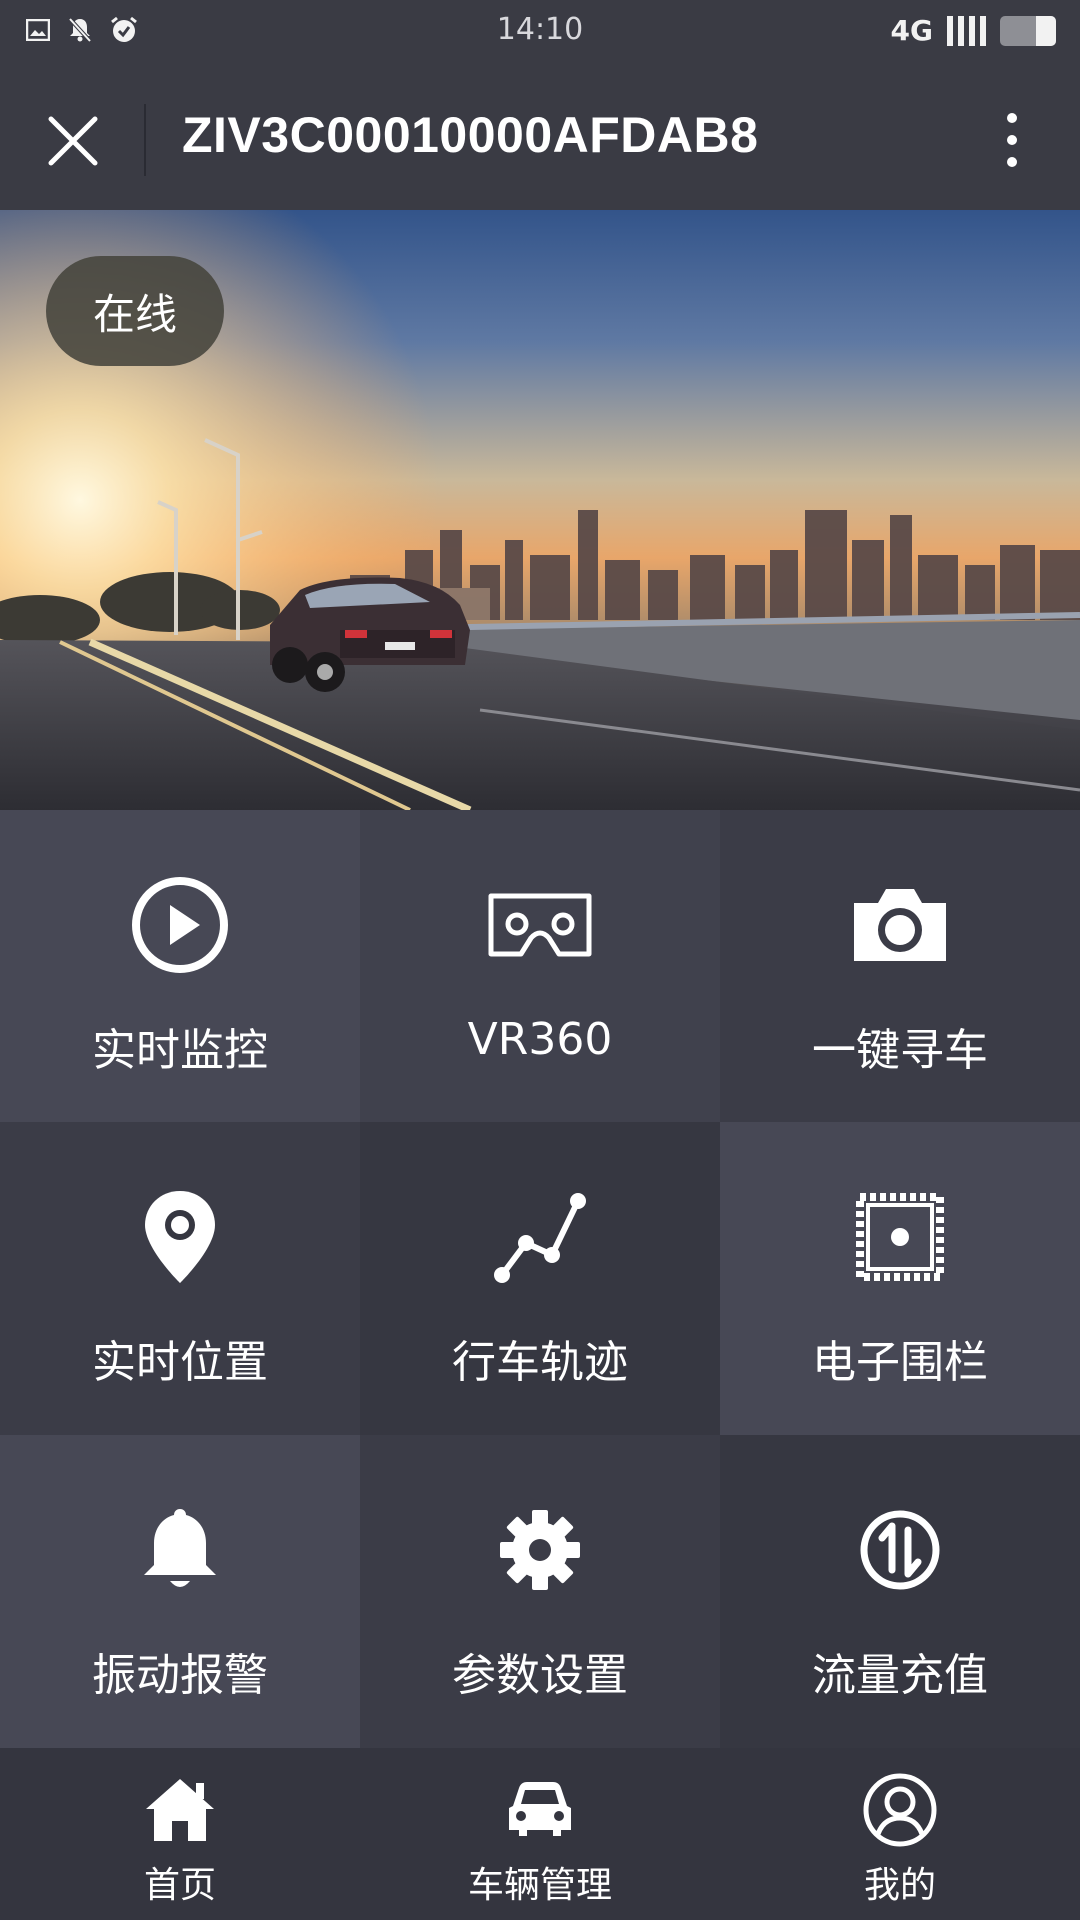  I want to click on vr-headset-icon, so click(540, 925).